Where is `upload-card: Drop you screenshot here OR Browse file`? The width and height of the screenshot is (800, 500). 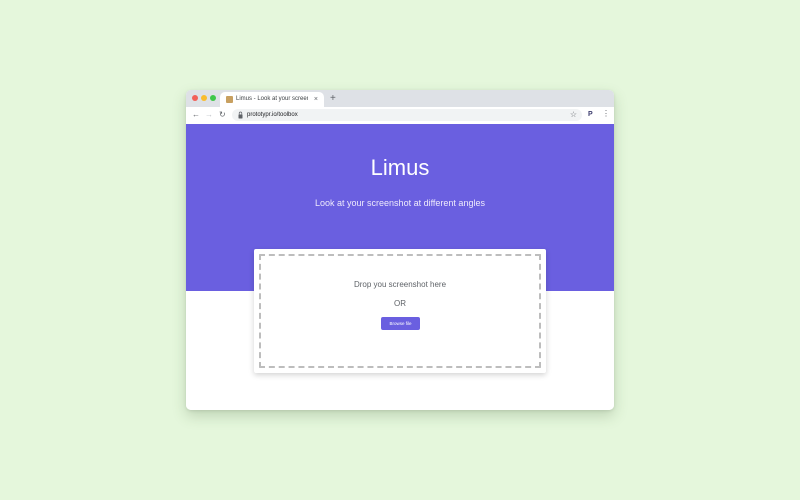 upload-card: Drop you screenshot here OR Browse file is located at coordinates (400, 311).